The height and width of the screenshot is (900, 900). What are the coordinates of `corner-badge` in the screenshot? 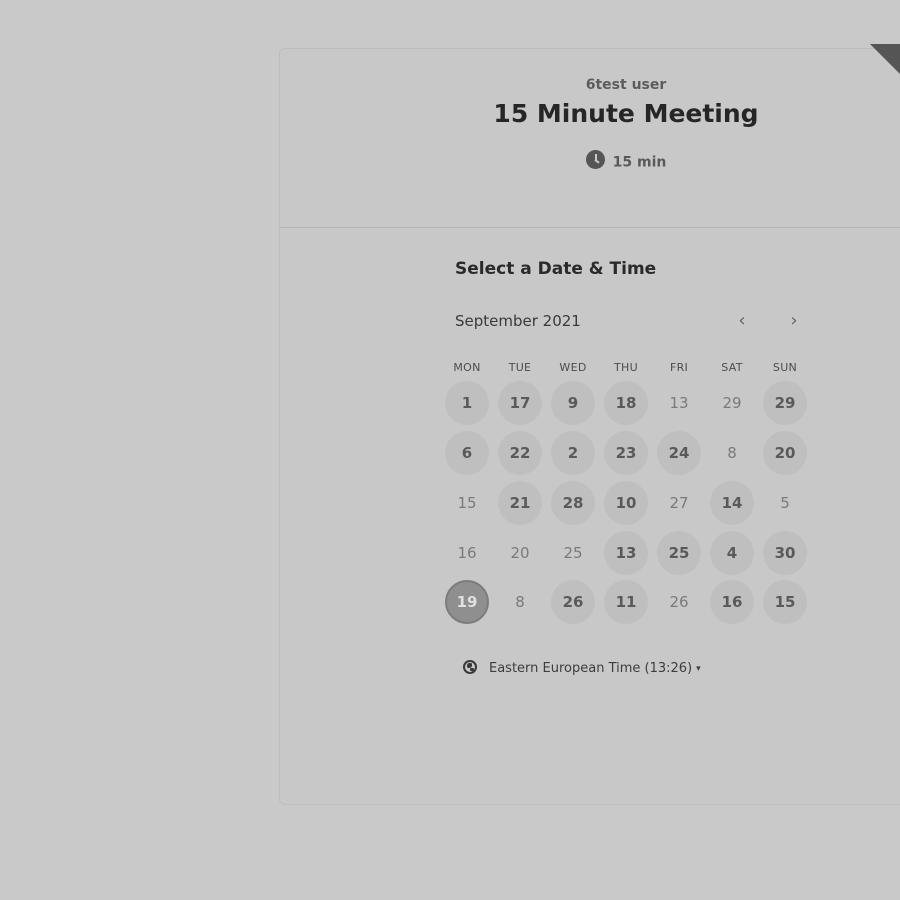 It's located at (885, 59).